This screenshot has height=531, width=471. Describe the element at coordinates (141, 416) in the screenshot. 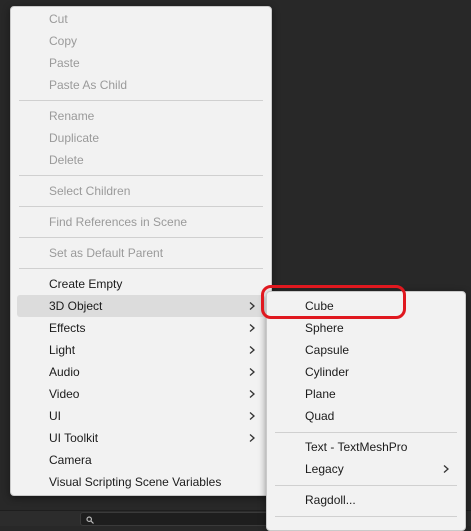

I see `menu-item-ui: UI` at that location.